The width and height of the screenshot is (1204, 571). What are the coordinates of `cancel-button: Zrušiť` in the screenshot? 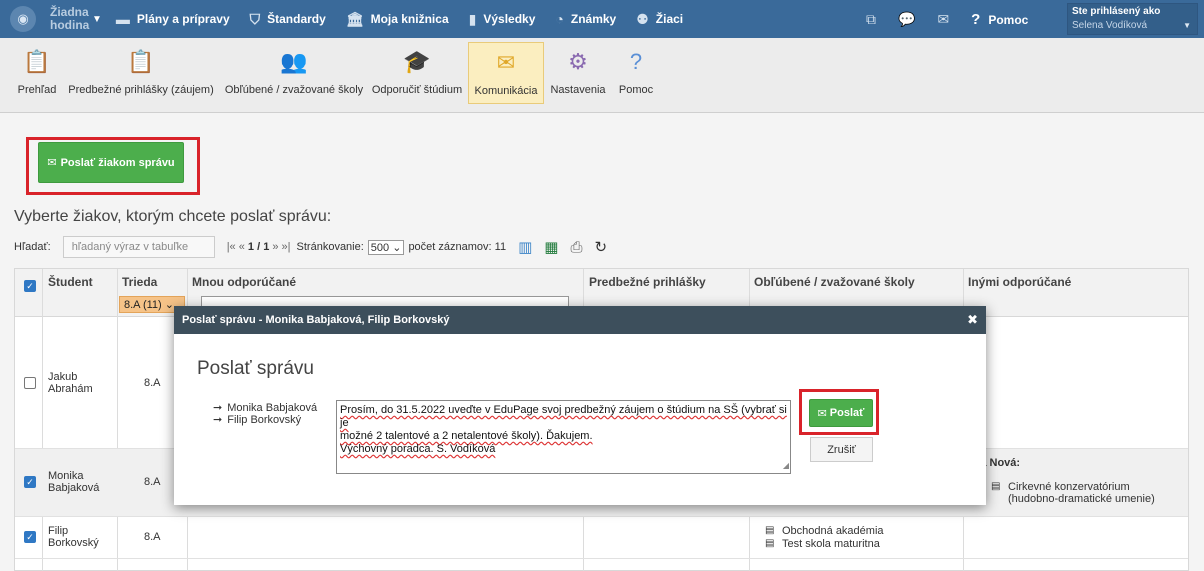 It's located at (841, 449).